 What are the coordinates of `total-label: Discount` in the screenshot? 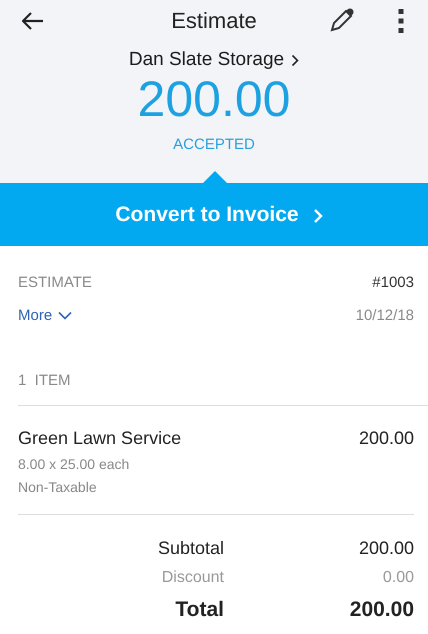 It's located at (192, 578).